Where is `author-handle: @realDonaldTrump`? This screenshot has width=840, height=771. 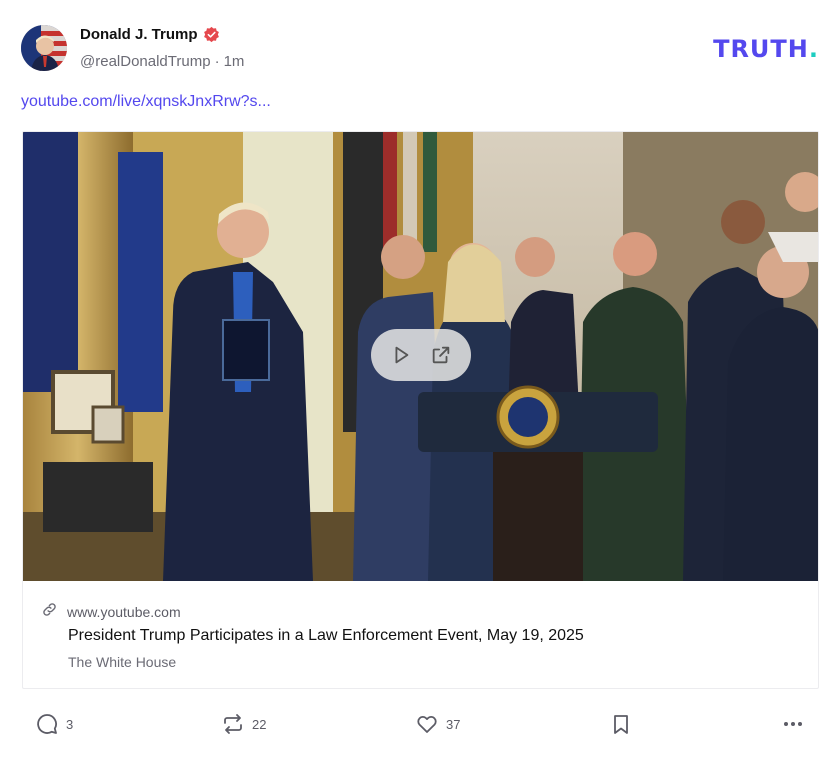 author-handle: @realDonaldTrump is located at coordinates (145, 61).